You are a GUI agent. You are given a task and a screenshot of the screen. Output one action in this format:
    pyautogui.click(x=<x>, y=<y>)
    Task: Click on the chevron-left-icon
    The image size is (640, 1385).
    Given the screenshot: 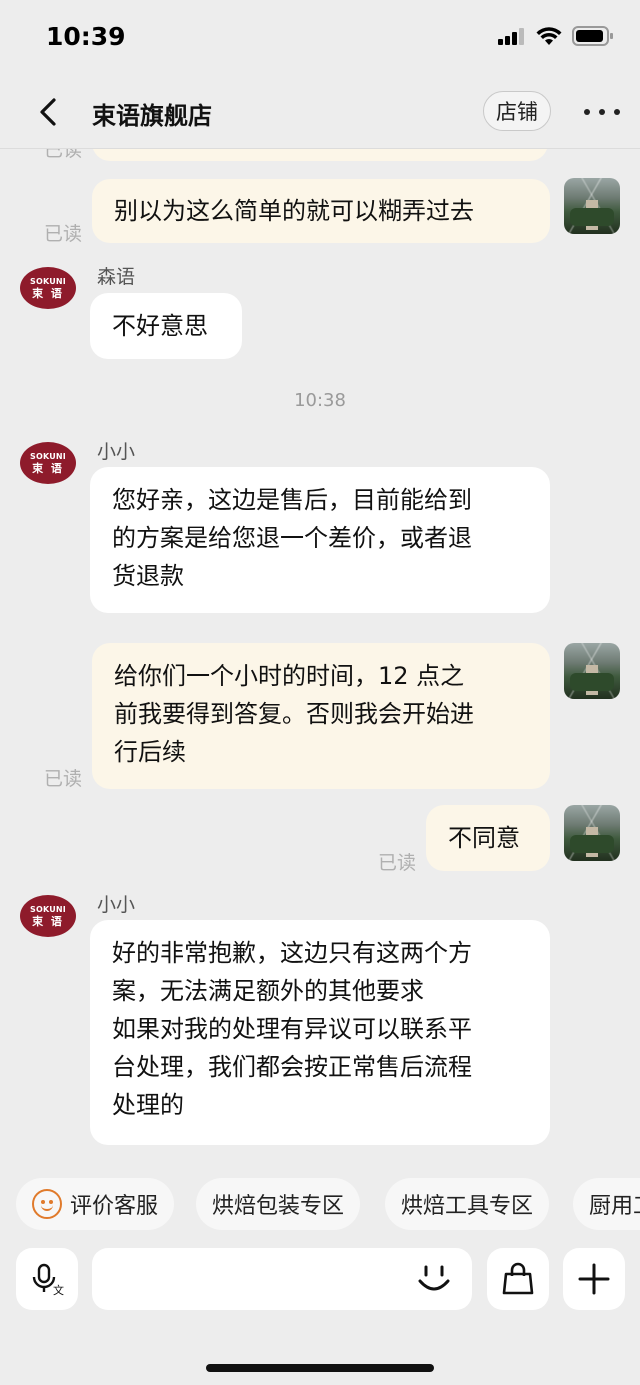 What is the action you would take?
    pyautogui.click(x=48, y=112)
    